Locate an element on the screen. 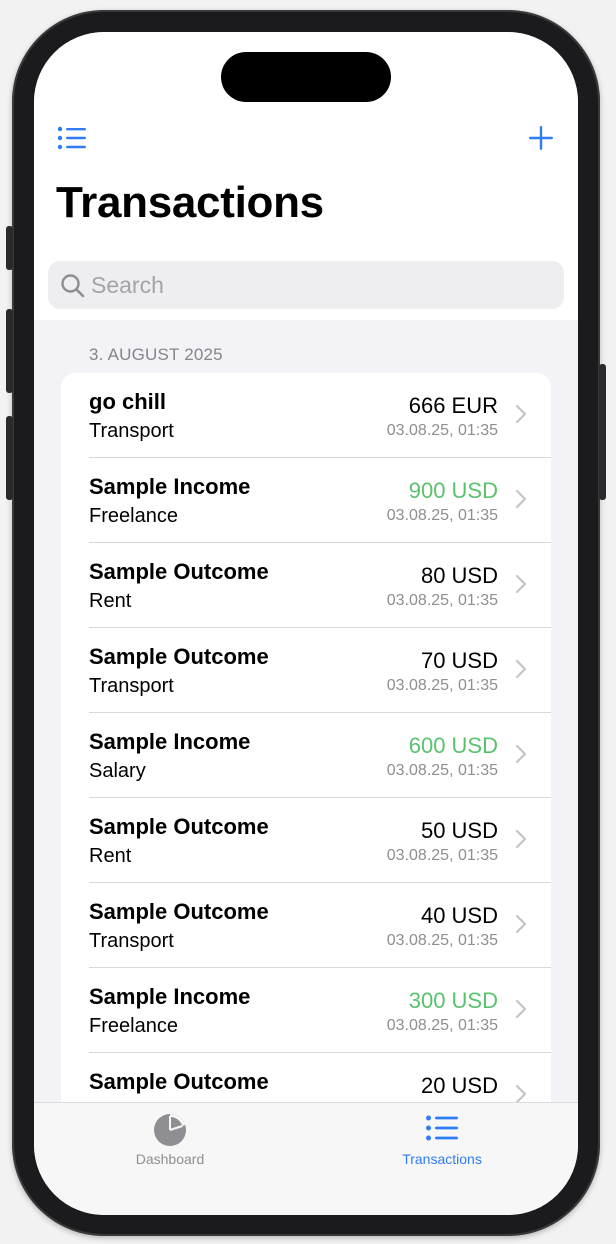  search-placeholder: Search is located at coordinates (127, 285).